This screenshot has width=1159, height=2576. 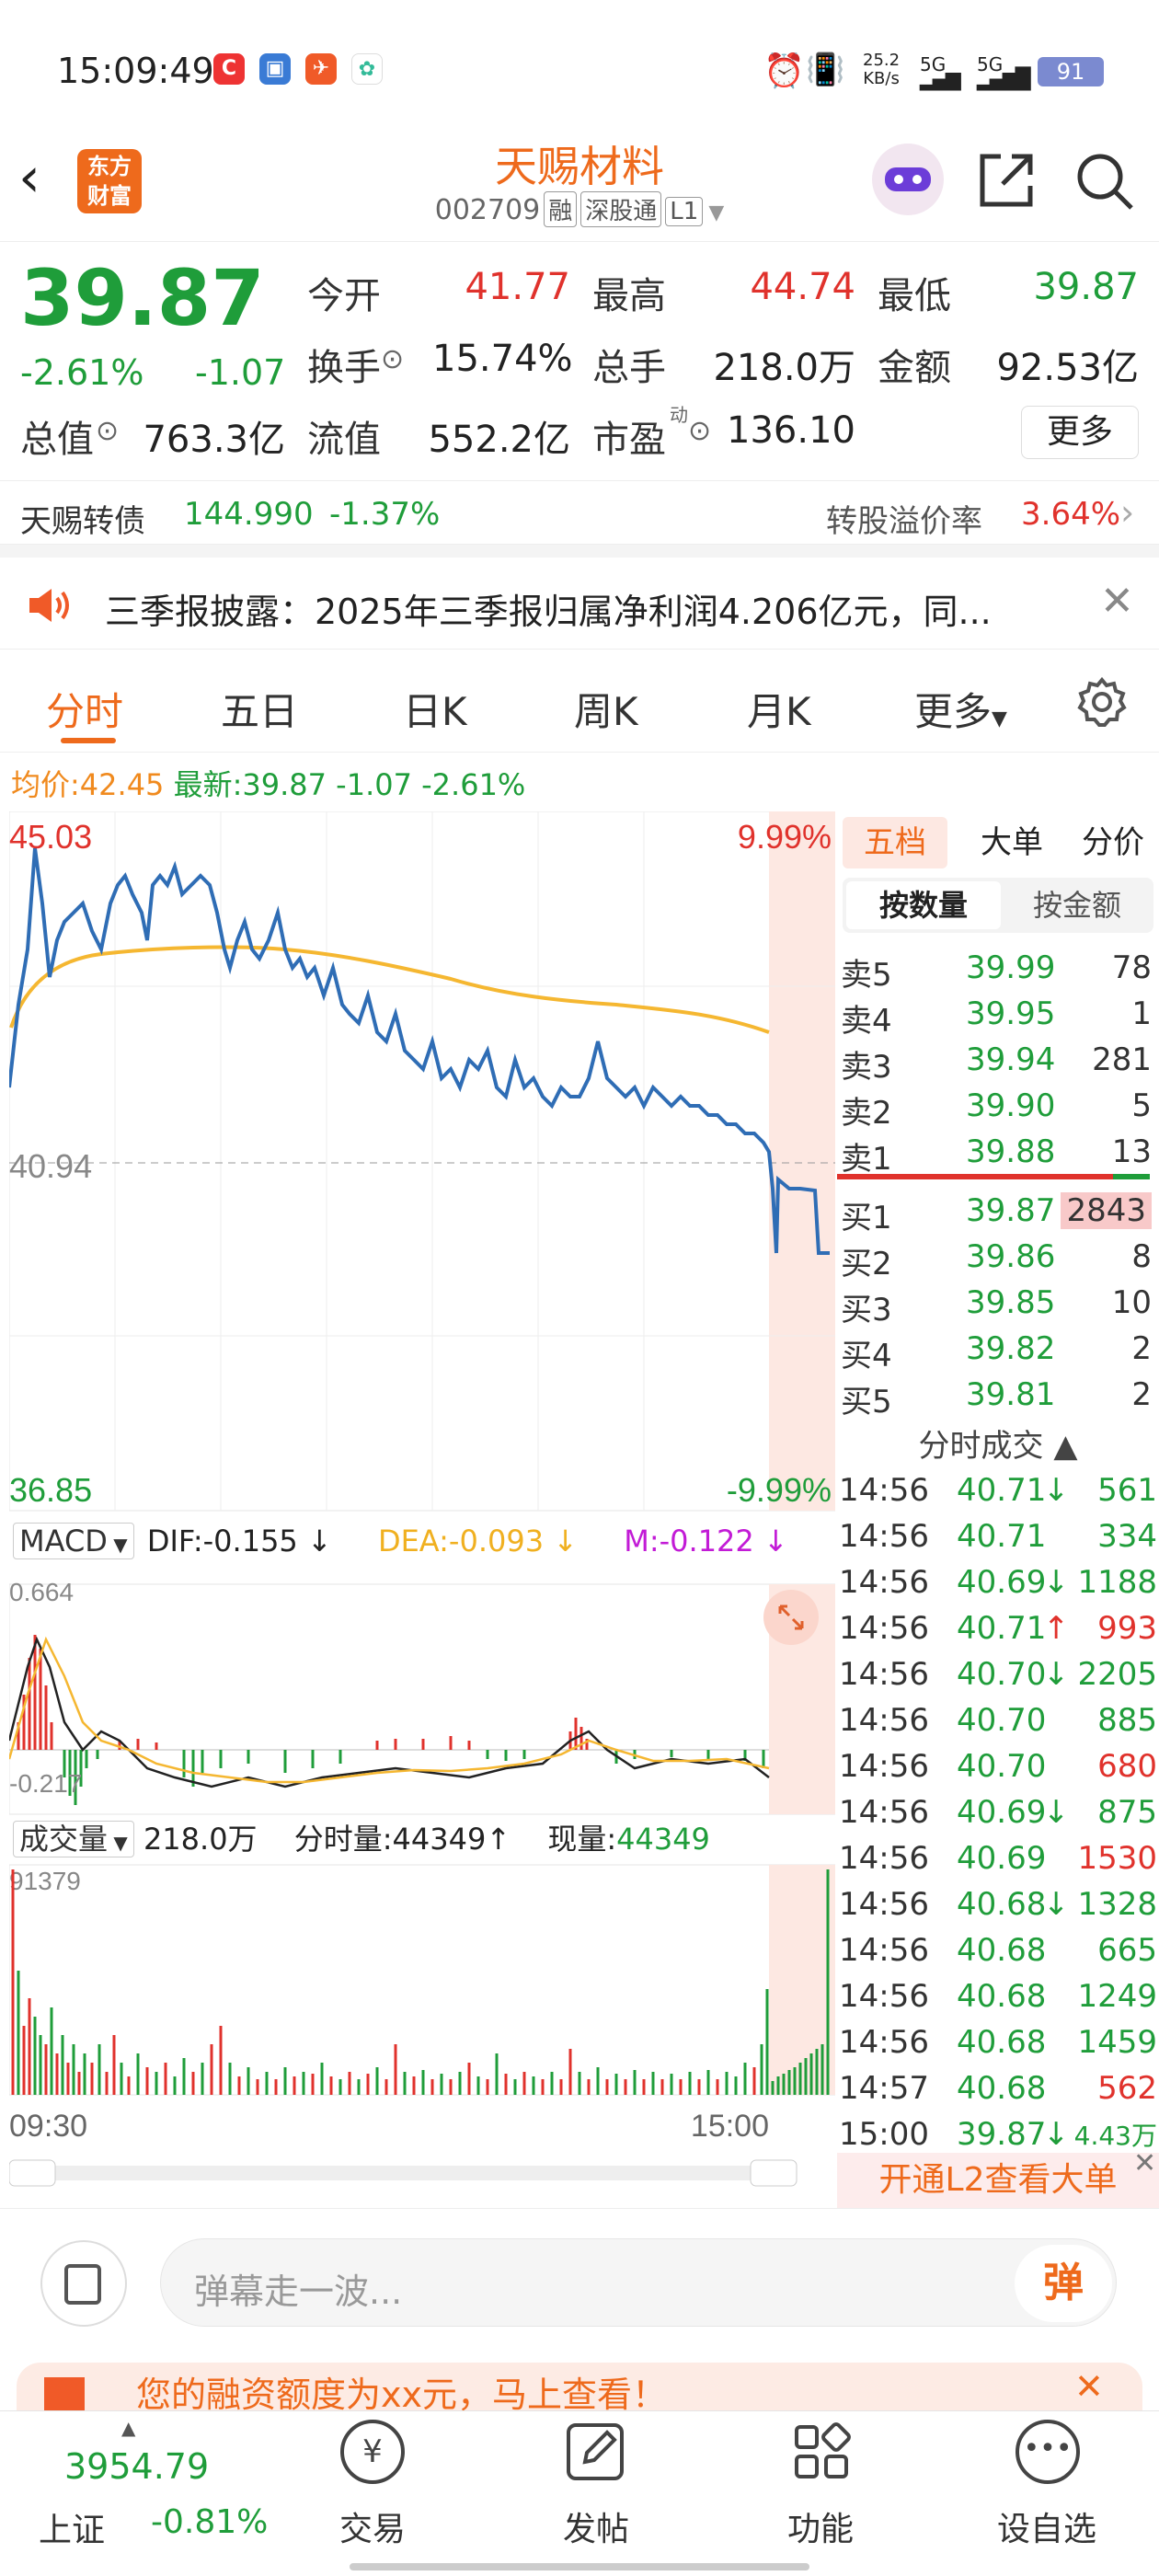 I want to click on open-label: 今开, so click(x=344, y=296).